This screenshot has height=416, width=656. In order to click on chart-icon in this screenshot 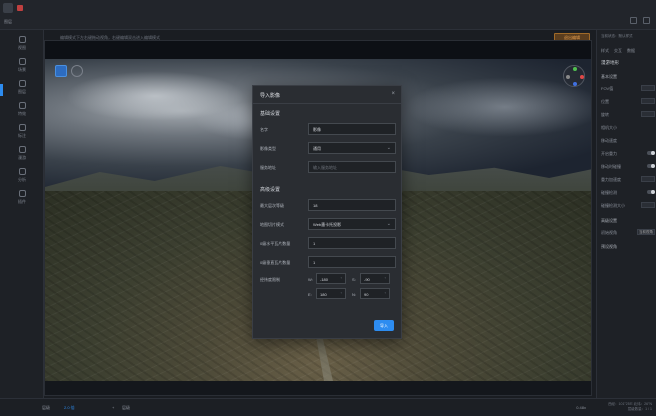, I will do `click(22, 171)`.